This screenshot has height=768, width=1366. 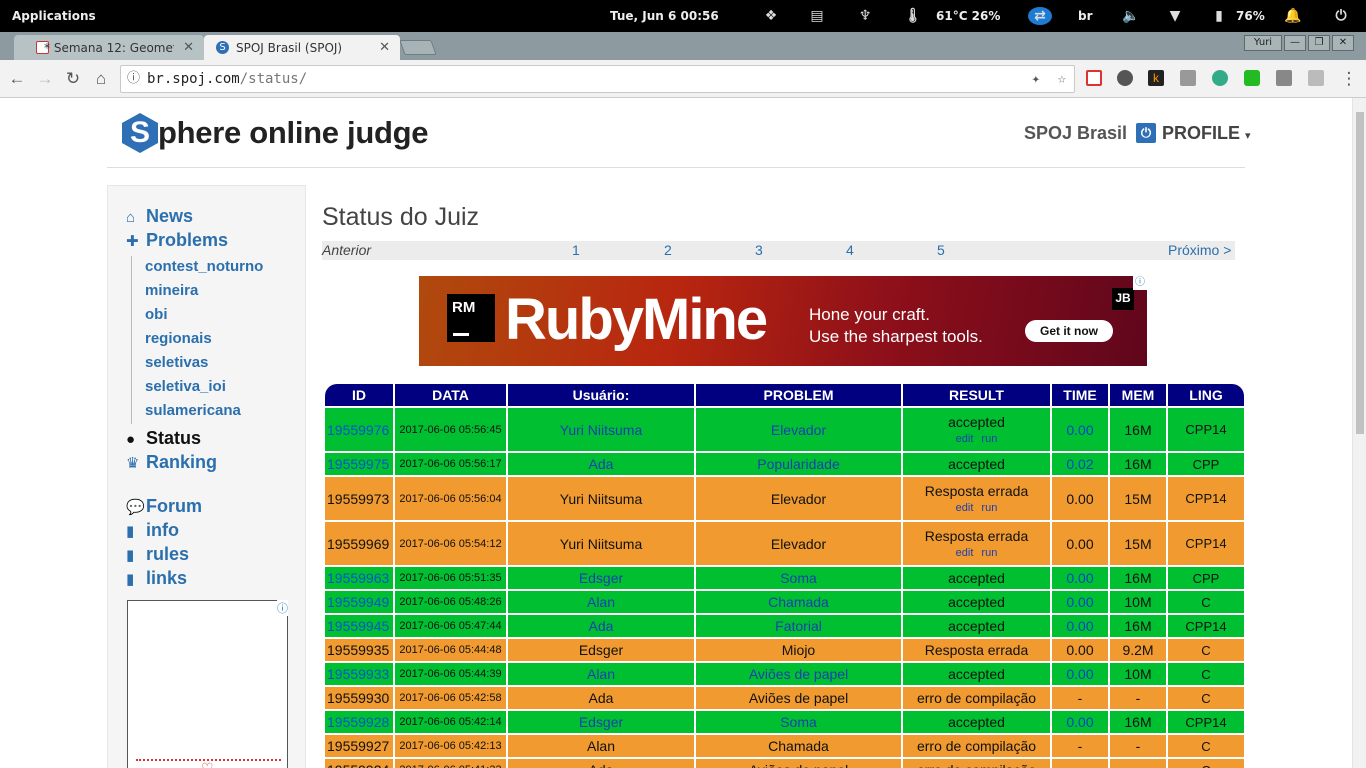 What do you see at coordinates (850, 250) in the screenshot?
I see `page-link-4: 4` at bounding box center [850, 250].